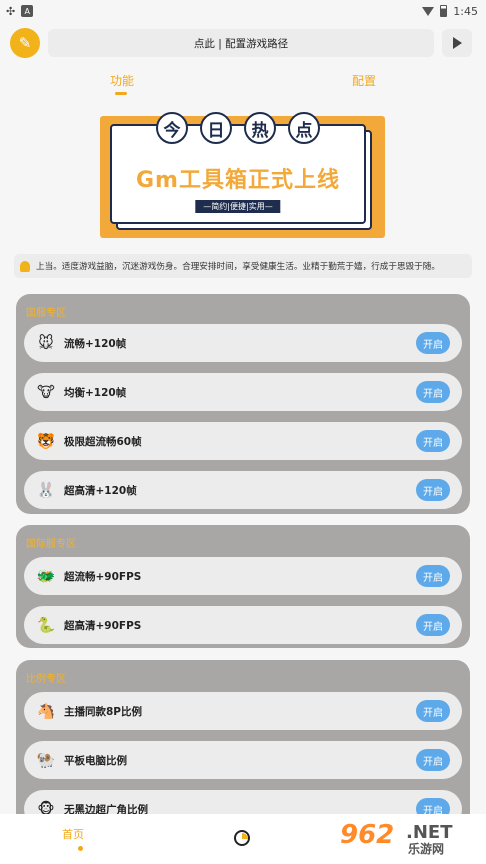 This screenshot has width=486, height=864. I want to click on bug-icon: ✣, so click(11, 11).